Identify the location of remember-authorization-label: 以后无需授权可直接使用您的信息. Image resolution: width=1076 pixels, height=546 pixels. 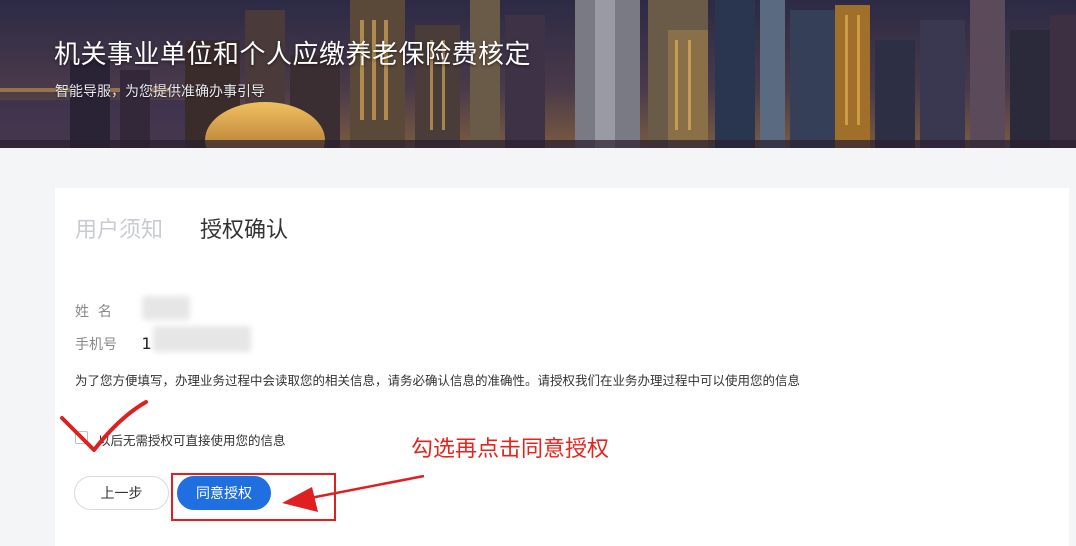
(192, 439).